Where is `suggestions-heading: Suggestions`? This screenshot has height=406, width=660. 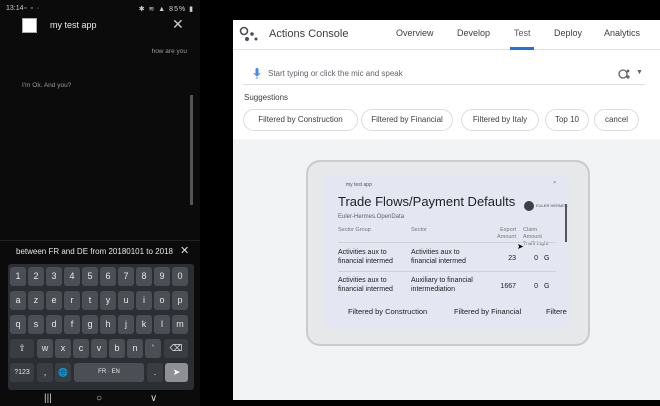 suggestions-heading: Suggestions is located at coordinates (266, 97).